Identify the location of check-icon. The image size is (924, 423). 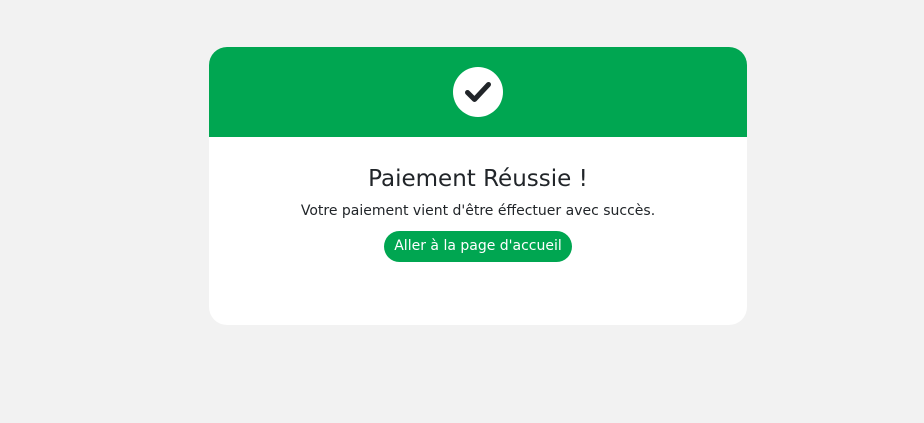
(478, 92).